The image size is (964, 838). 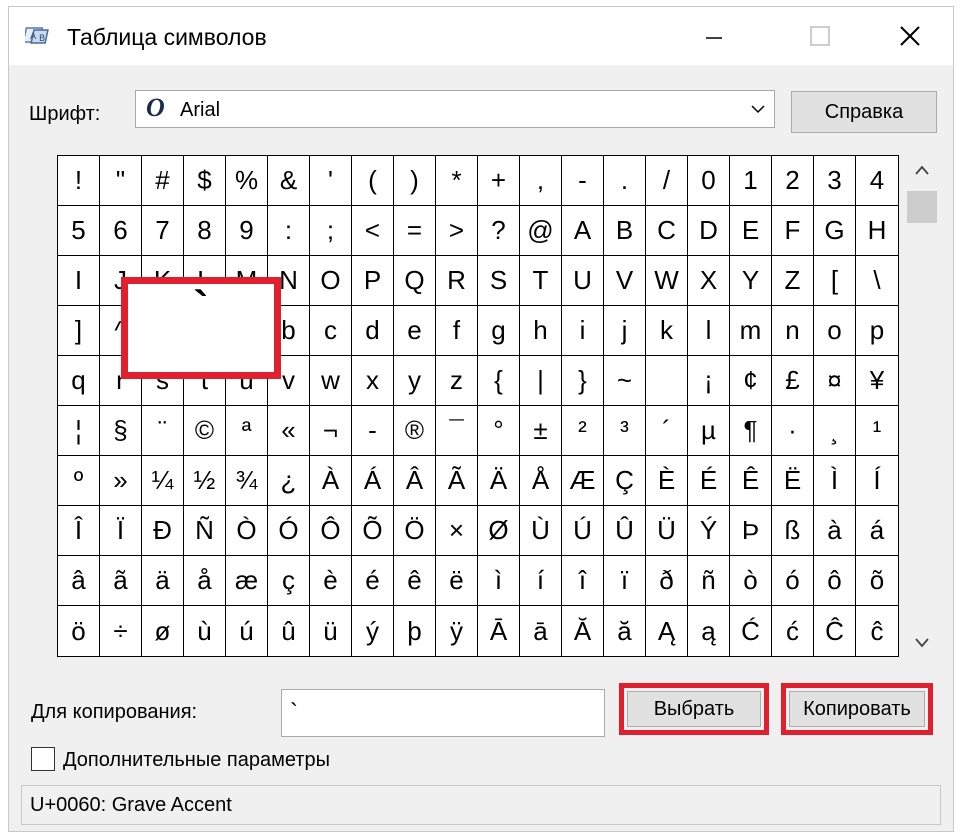 I want to click on char-cell: ó, so click(x=793, y=581).